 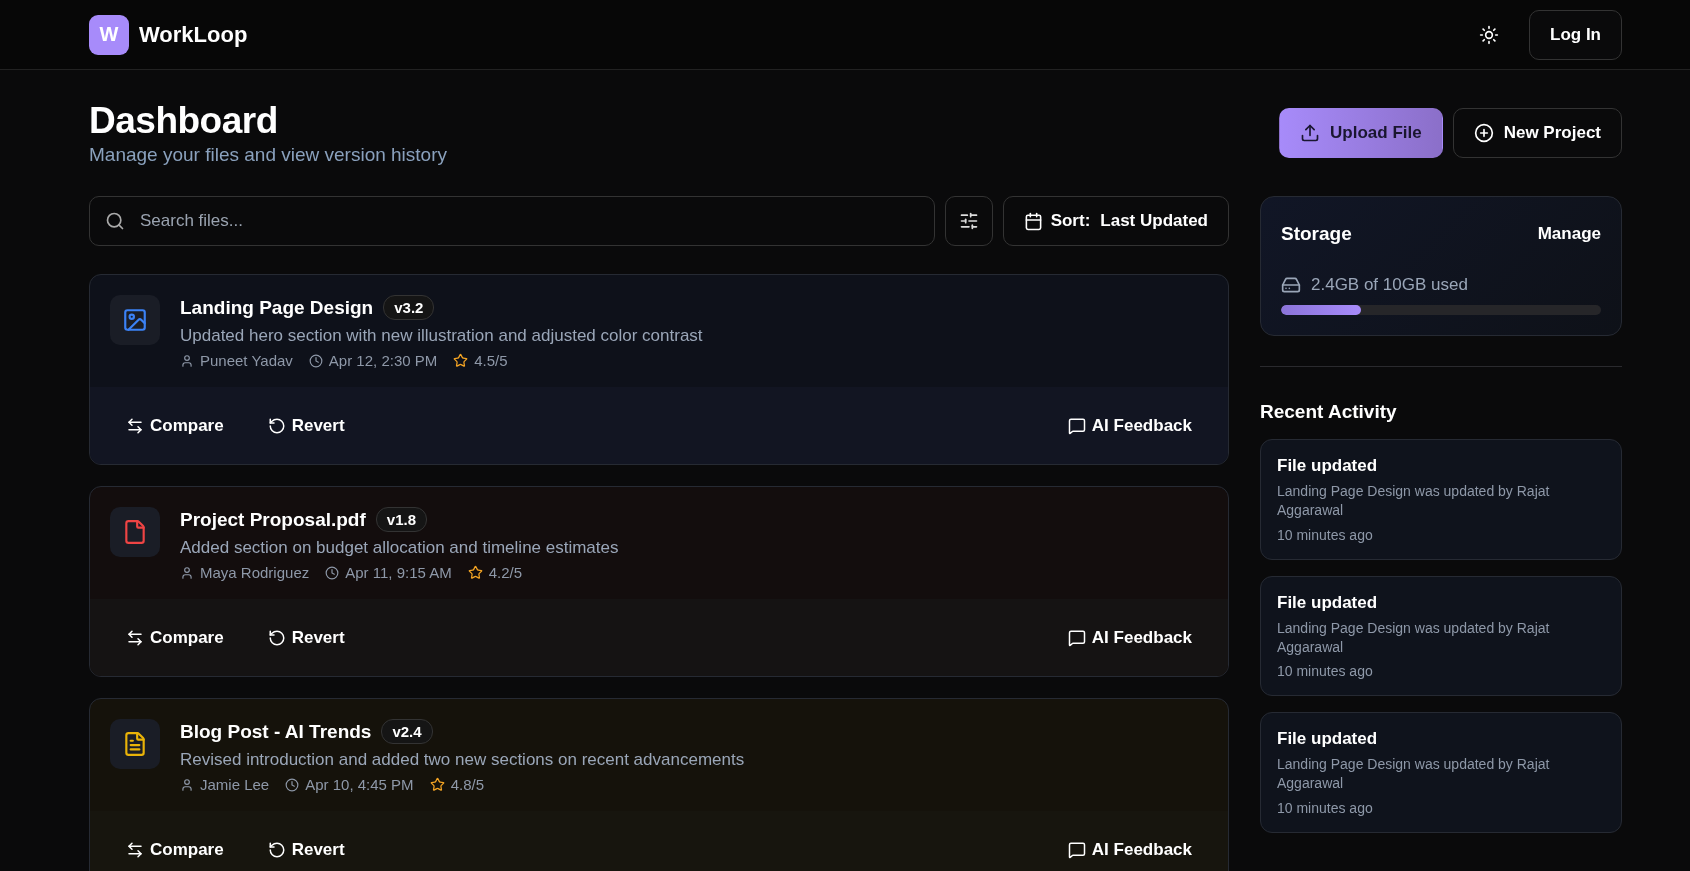 I want to click on file-description: Revised introduction and added two new sections on recent advancements, so click(x=462, y=760).